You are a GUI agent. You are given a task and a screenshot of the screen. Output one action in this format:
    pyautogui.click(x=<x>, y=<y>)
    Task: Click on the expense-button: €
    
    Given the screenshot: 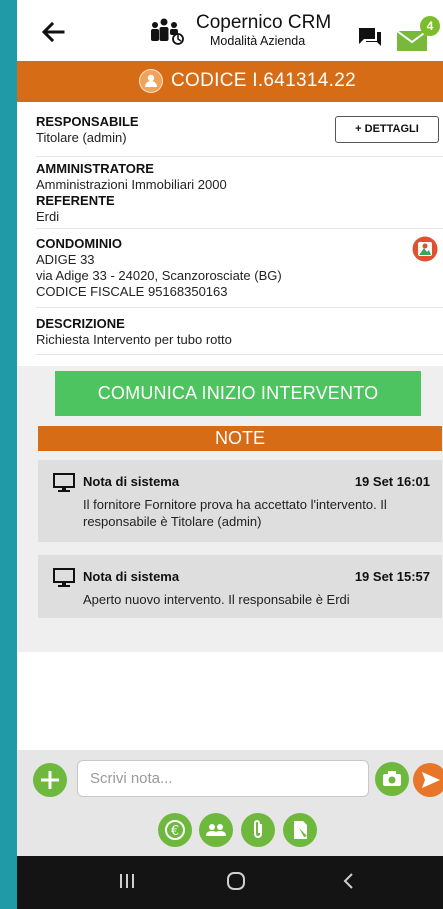 What is the action you would take?
    pyautogui.click(x=175, y=830)
    